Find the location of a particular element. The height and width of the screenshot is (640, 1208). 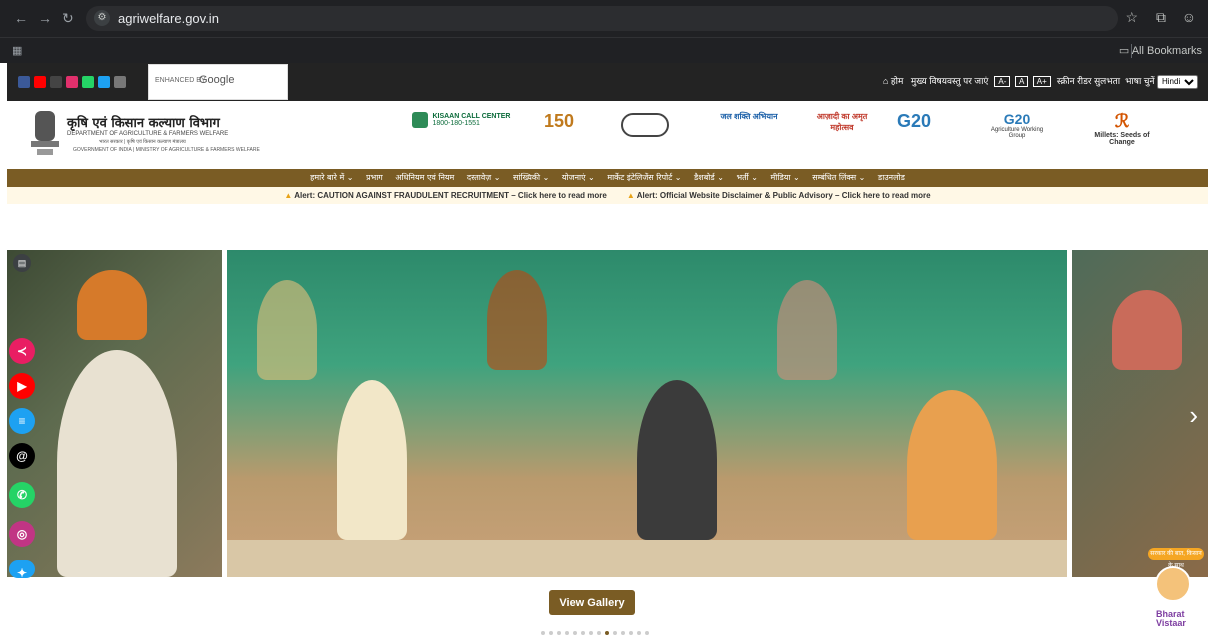

azadi-amrit-mahotsav-logo: आज़ादी का अमृत महोत्सव is located at coordinates (842, 122).